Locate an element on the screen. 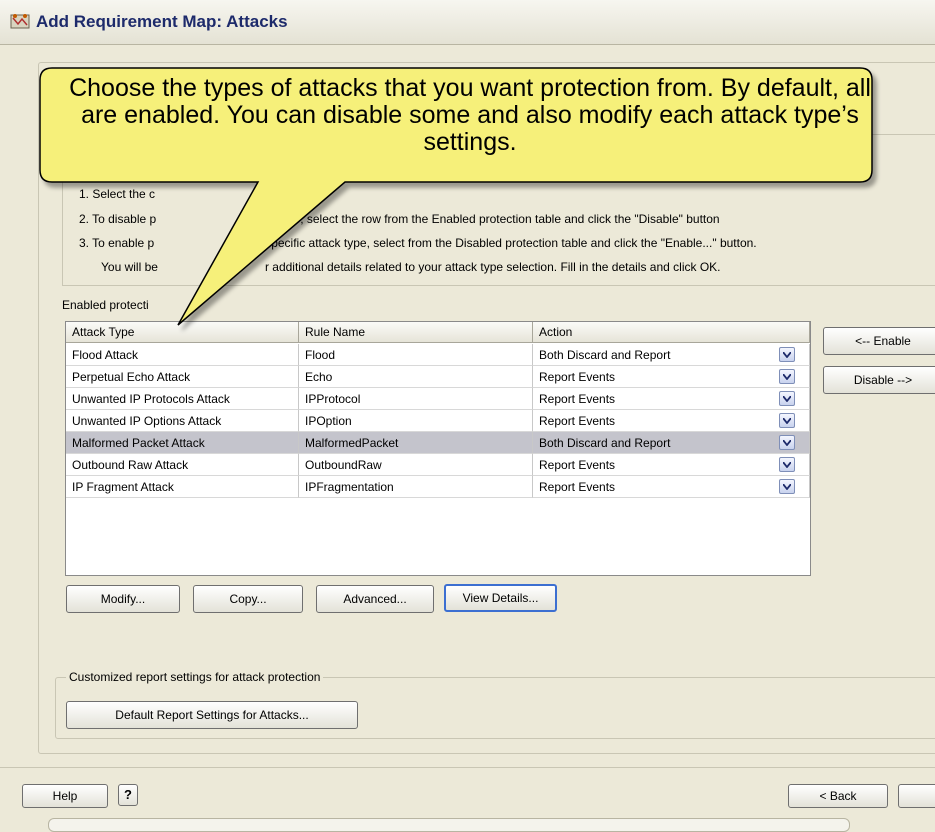  rule-name-cell: IPOption is located at coordinates (416, 421).